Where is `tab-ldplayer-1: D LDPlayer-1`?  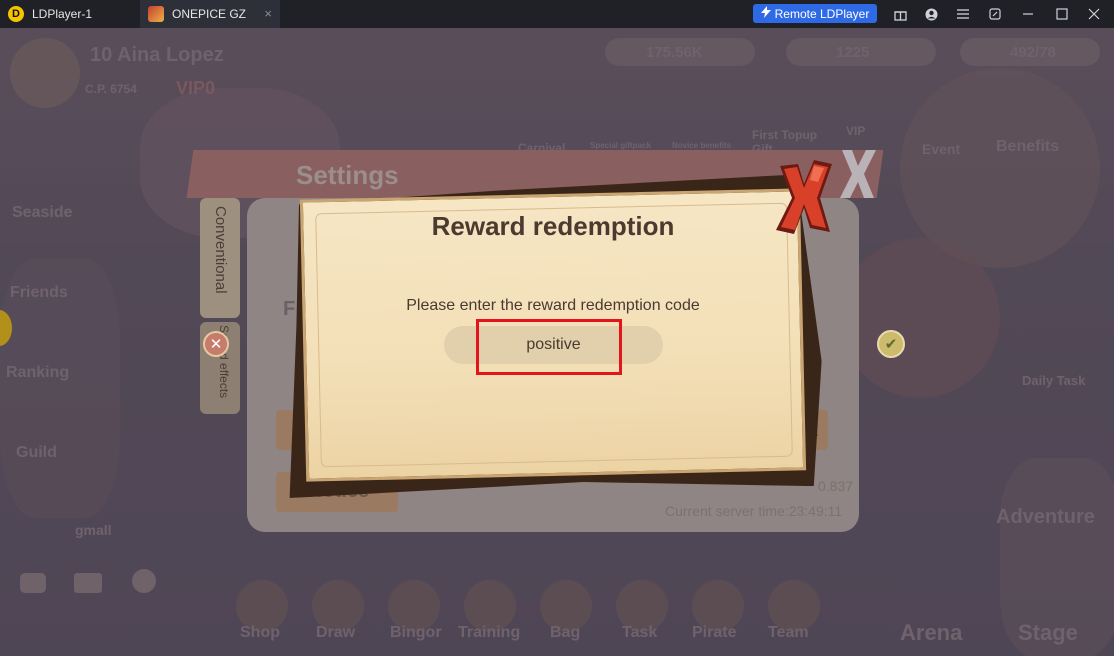
tab-ldplayer-1: D LDPlayer-1 is located at coordinates (70, 14).